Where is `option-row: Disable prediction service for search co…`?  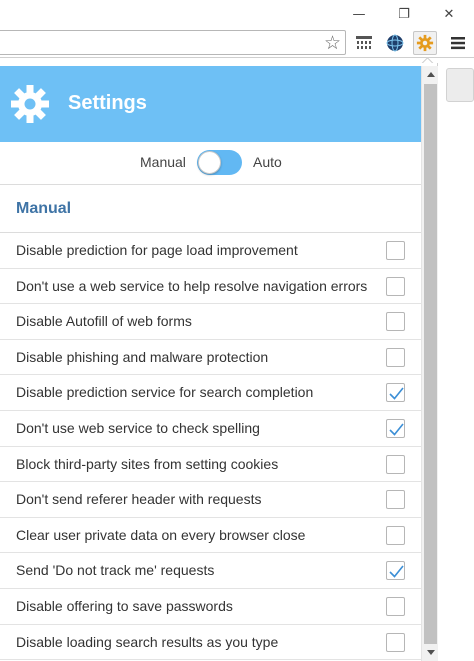
option-row: Disable prediction service for search co… is located at coordinates (210, 393).